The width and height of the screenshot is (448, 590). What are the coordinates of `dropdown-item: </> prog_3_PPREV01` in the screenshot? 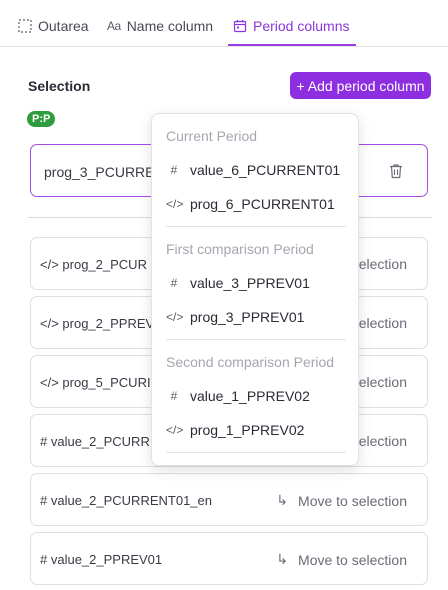 It's located at (235, 317).